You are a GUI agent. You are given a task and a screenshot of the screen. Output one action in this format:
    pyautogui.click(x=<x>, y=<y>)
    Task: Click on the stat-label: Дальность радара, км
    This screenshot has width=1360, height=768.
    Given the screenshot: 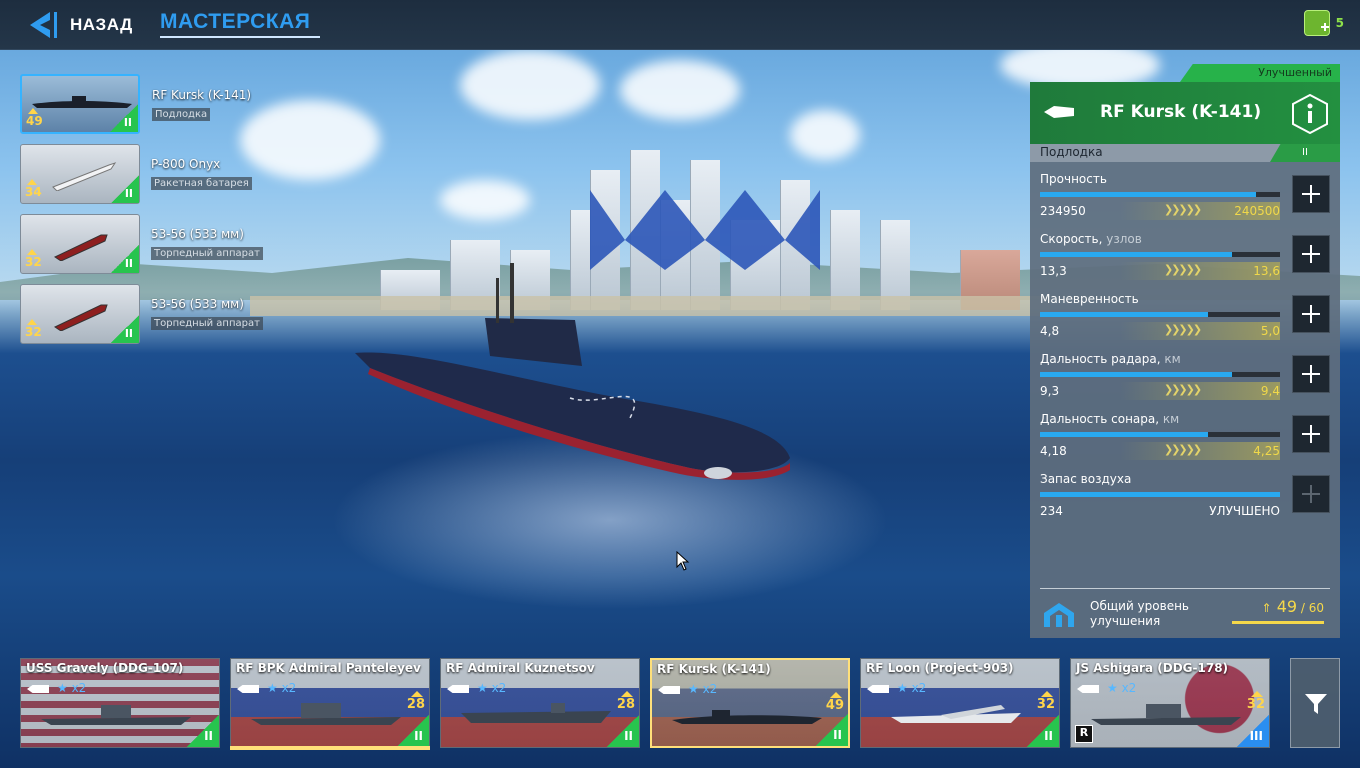 What is the action you would take?
    pyautogui.click(x=1110, y=359)
    